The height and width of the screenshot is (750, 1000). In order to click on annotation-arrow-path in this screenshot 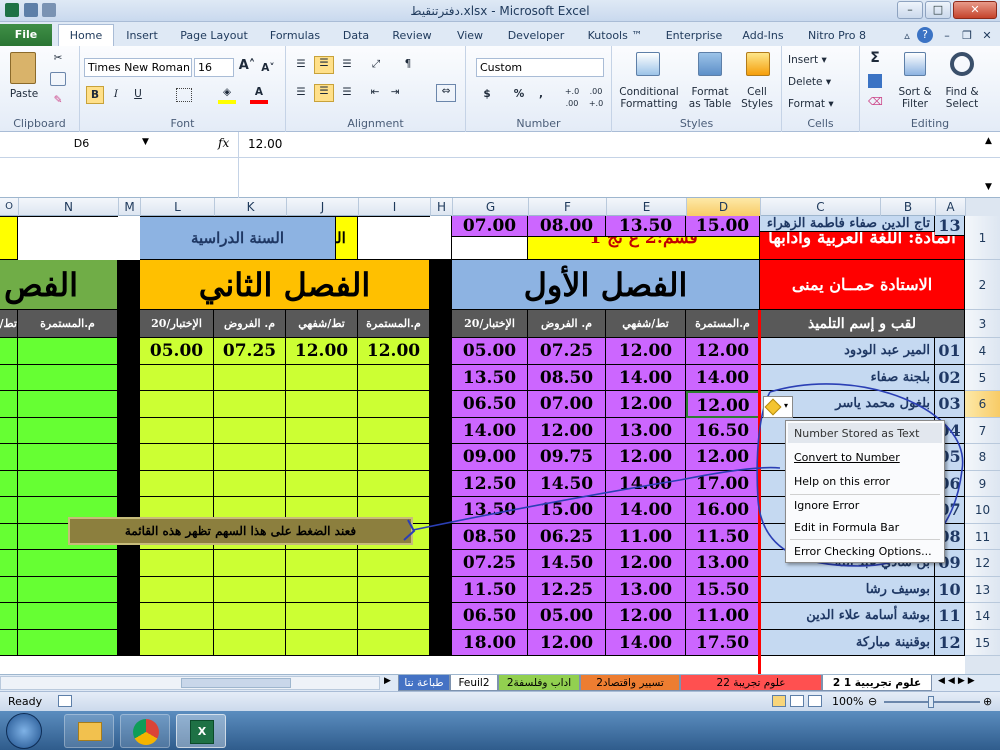, I will do `click(596, 498)`.